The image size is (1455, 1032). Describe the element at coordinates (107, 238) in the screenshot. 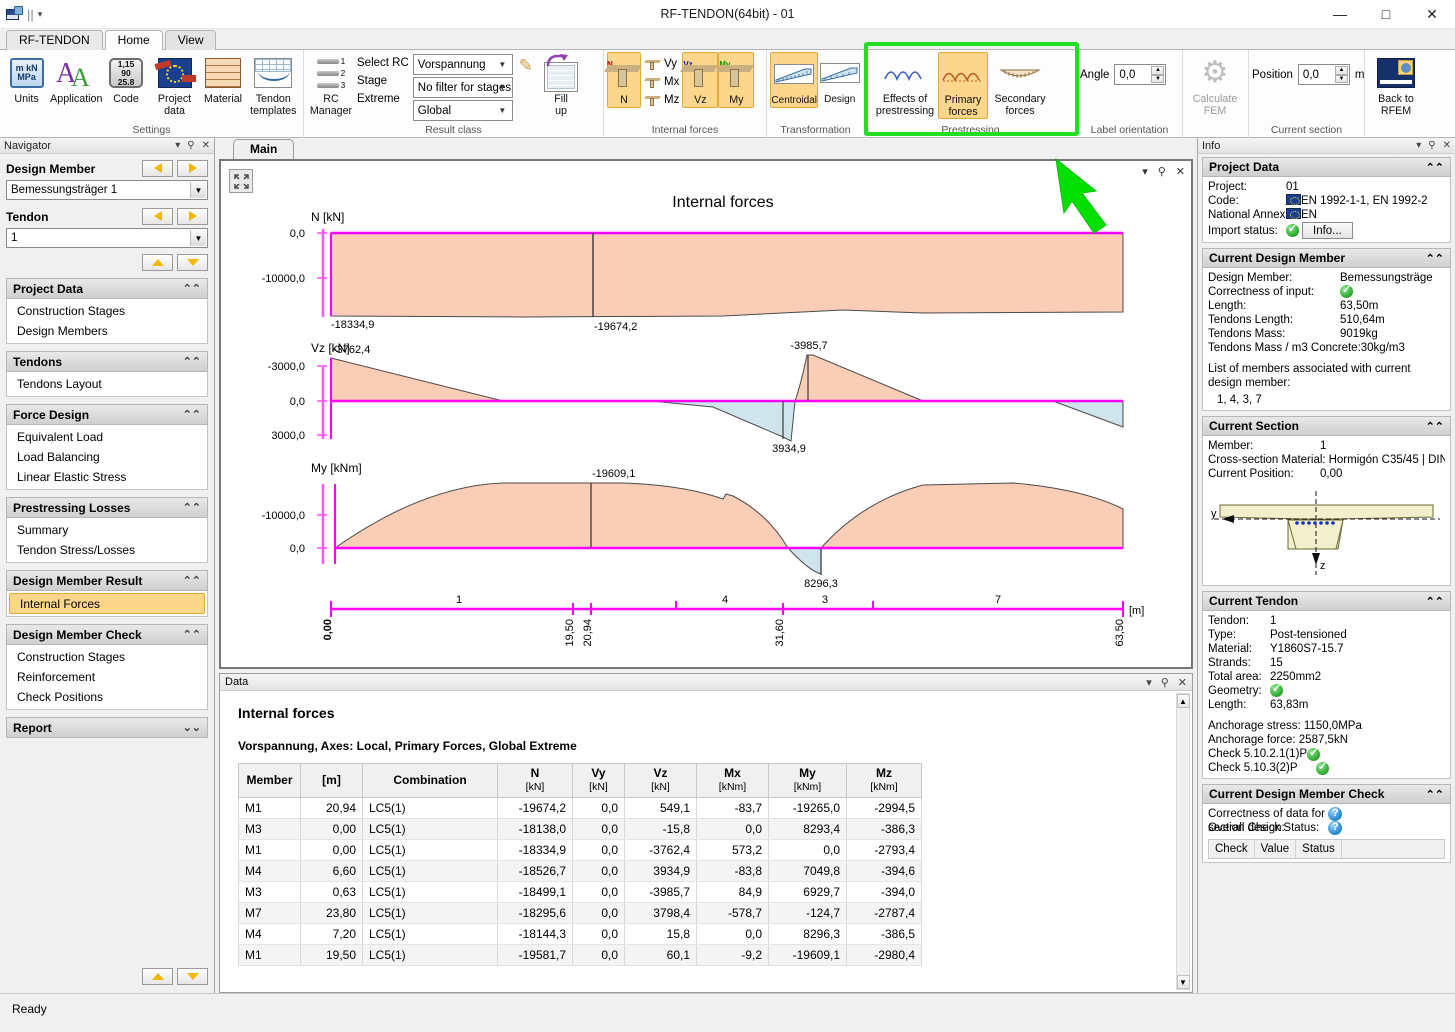

I see `tendon-combo: 1 ▼` at that location.